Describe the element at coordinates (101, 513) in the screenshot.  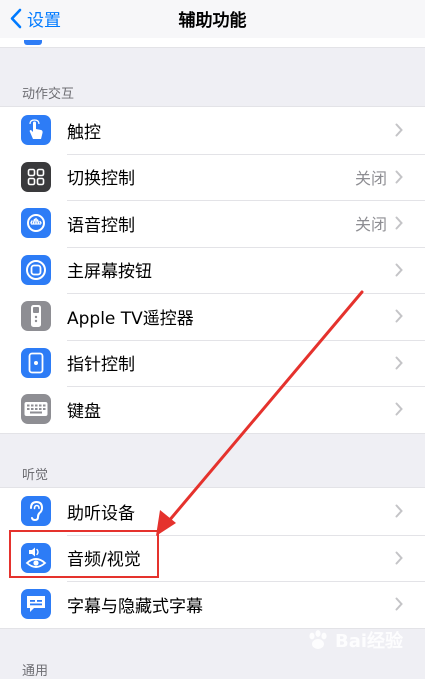
I see `row-label: 助听设备` at that location.